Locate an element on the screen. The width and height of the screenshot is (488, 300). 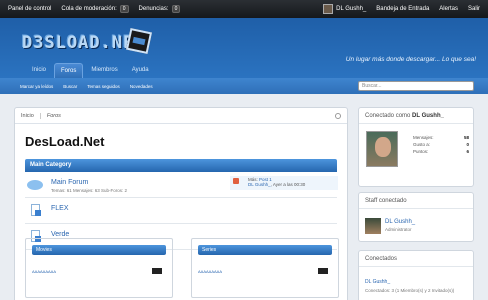
breadcrumb-home: Inicio is located at coordinates (31, 115).